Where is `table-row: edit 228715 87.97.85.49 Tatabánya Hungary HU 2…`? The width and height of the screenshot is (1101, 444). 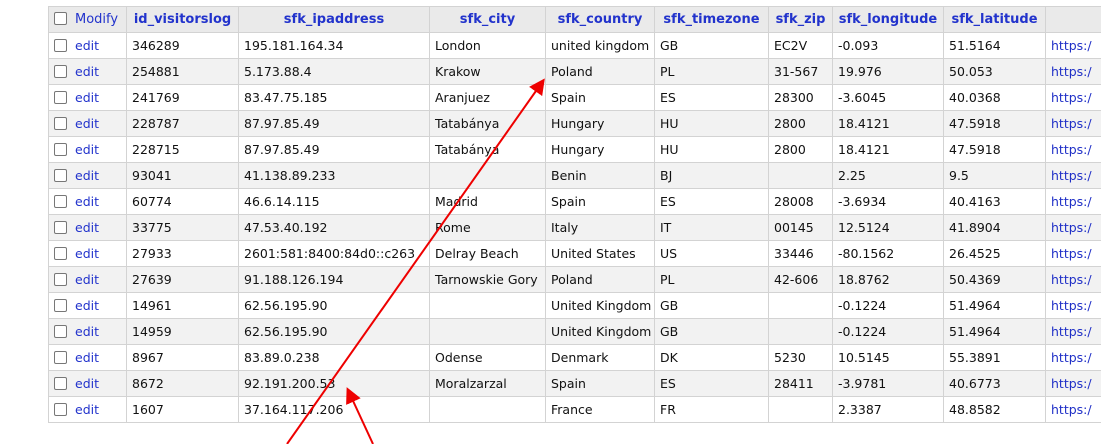 table-row: edit 228715 87.97.85.49 Tatabánya Hungary HU 2… is located at coordinates (574, 149).